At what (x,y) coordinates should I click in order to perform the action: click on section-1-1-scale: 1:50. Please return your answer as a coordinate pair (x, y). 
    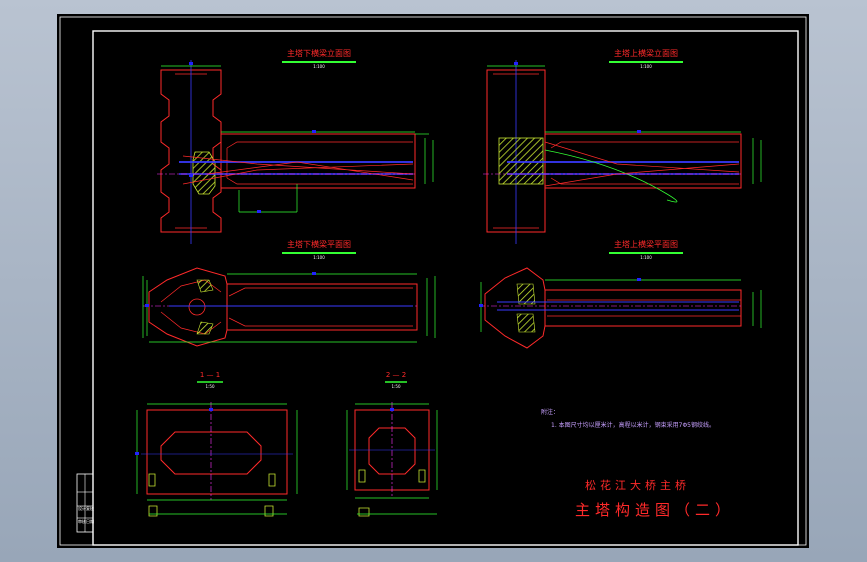
    Looking at the image, I should click on (210, 386).